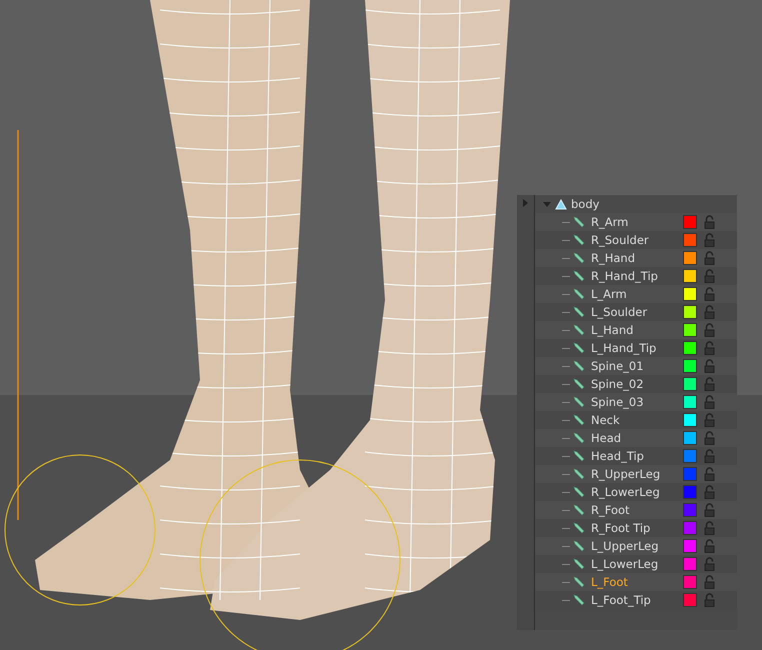 The height and width of the screenshot is (650, 762). Describe the element at coordinates (635, 348) in the screenshot. I see `tree-item-label: L_Hand_Tip` at that location.